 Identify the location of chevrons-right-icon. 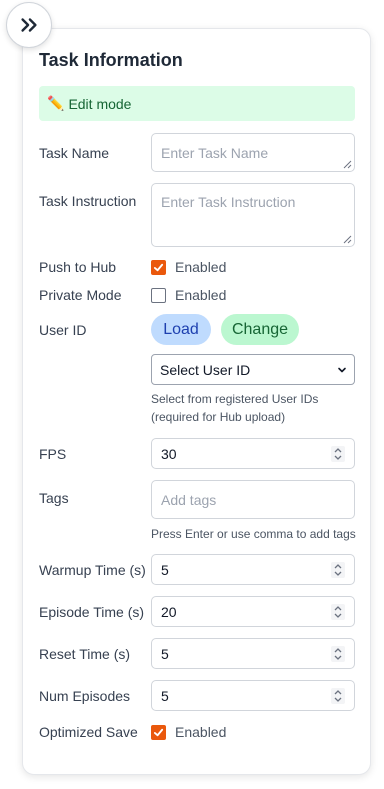
(29, 25).